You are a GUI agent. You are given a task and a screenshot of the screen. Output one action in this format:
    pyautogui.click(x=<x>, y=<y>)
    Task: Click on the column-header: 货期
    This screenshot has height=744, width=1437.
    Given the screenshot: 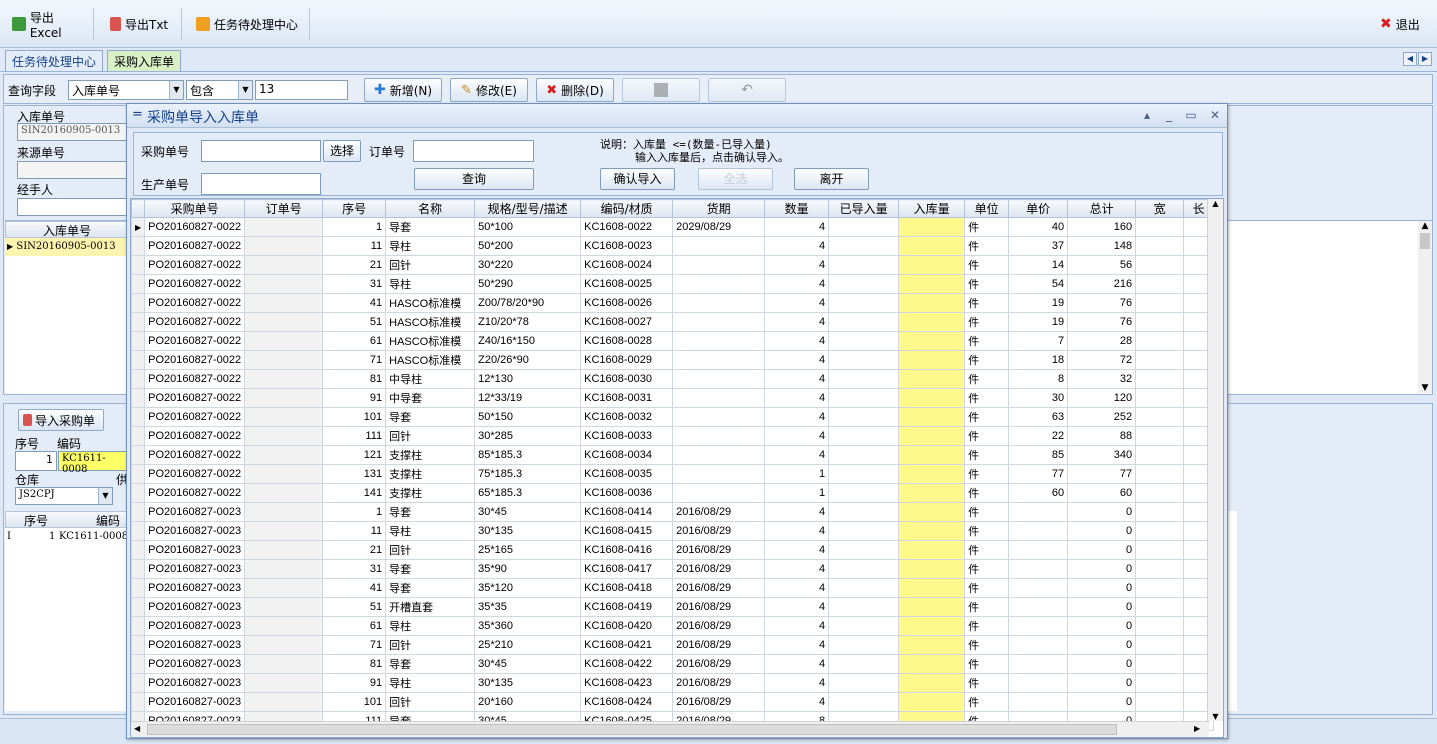 What is the action you would take?
    pyautogui.click(x=719, y=208)
    